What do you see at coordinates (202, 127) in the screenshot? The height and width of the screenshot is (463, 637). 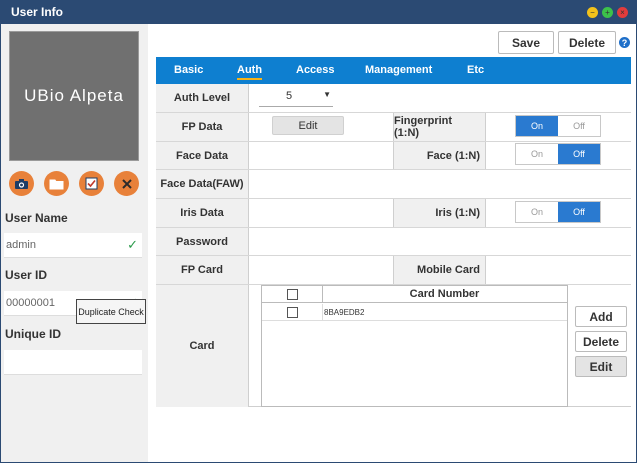 I see `fp-data-label: FP Data` at bounding box center [202, 127].